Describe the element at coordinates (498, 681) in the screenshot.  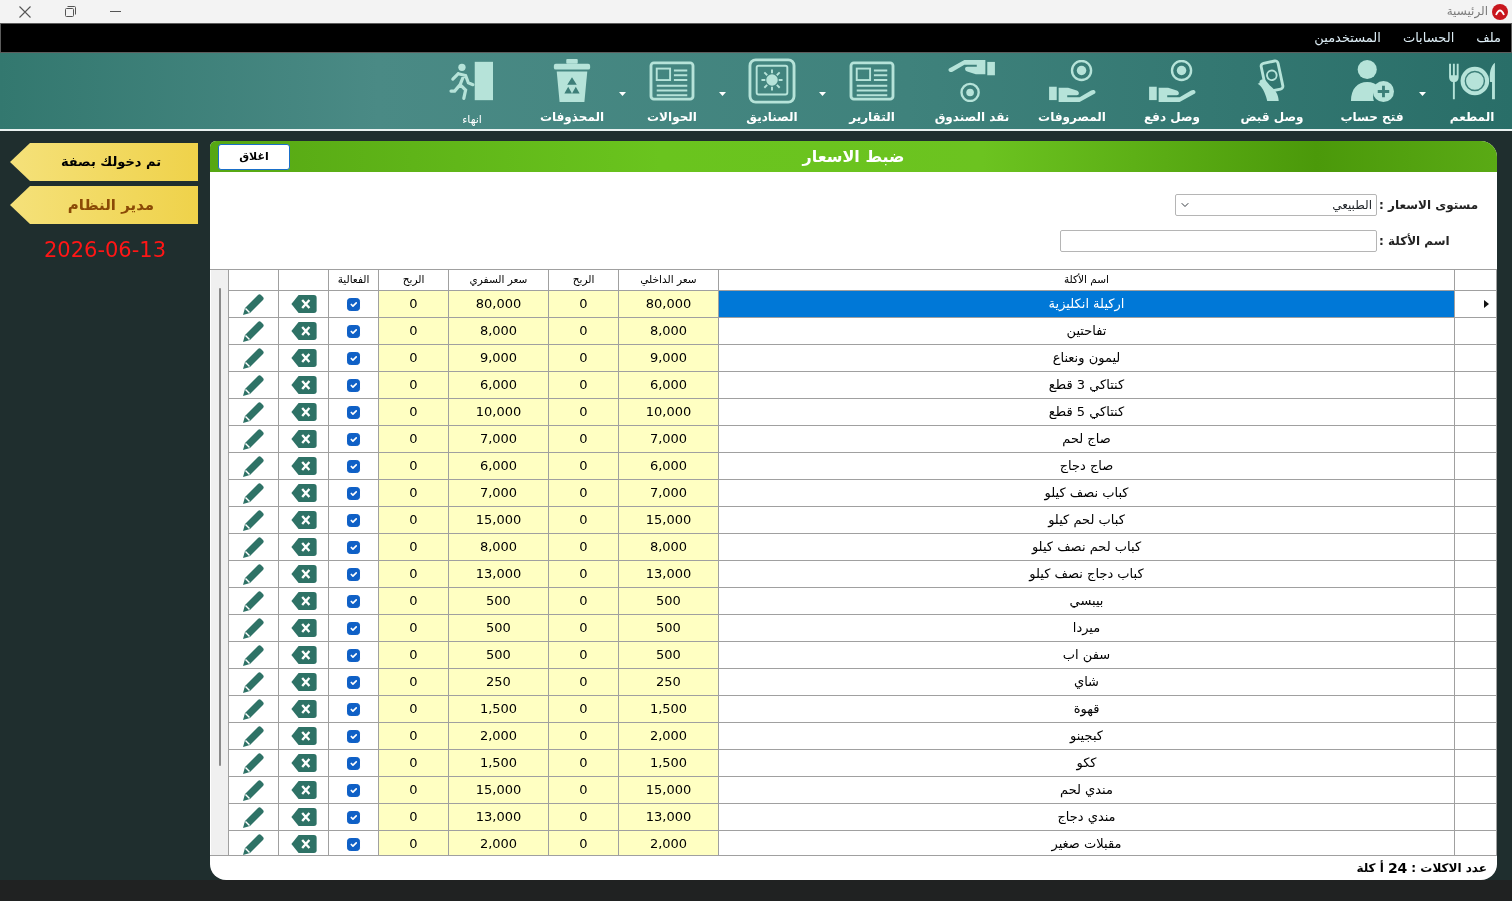
I see `table-cell: 250` at that location.